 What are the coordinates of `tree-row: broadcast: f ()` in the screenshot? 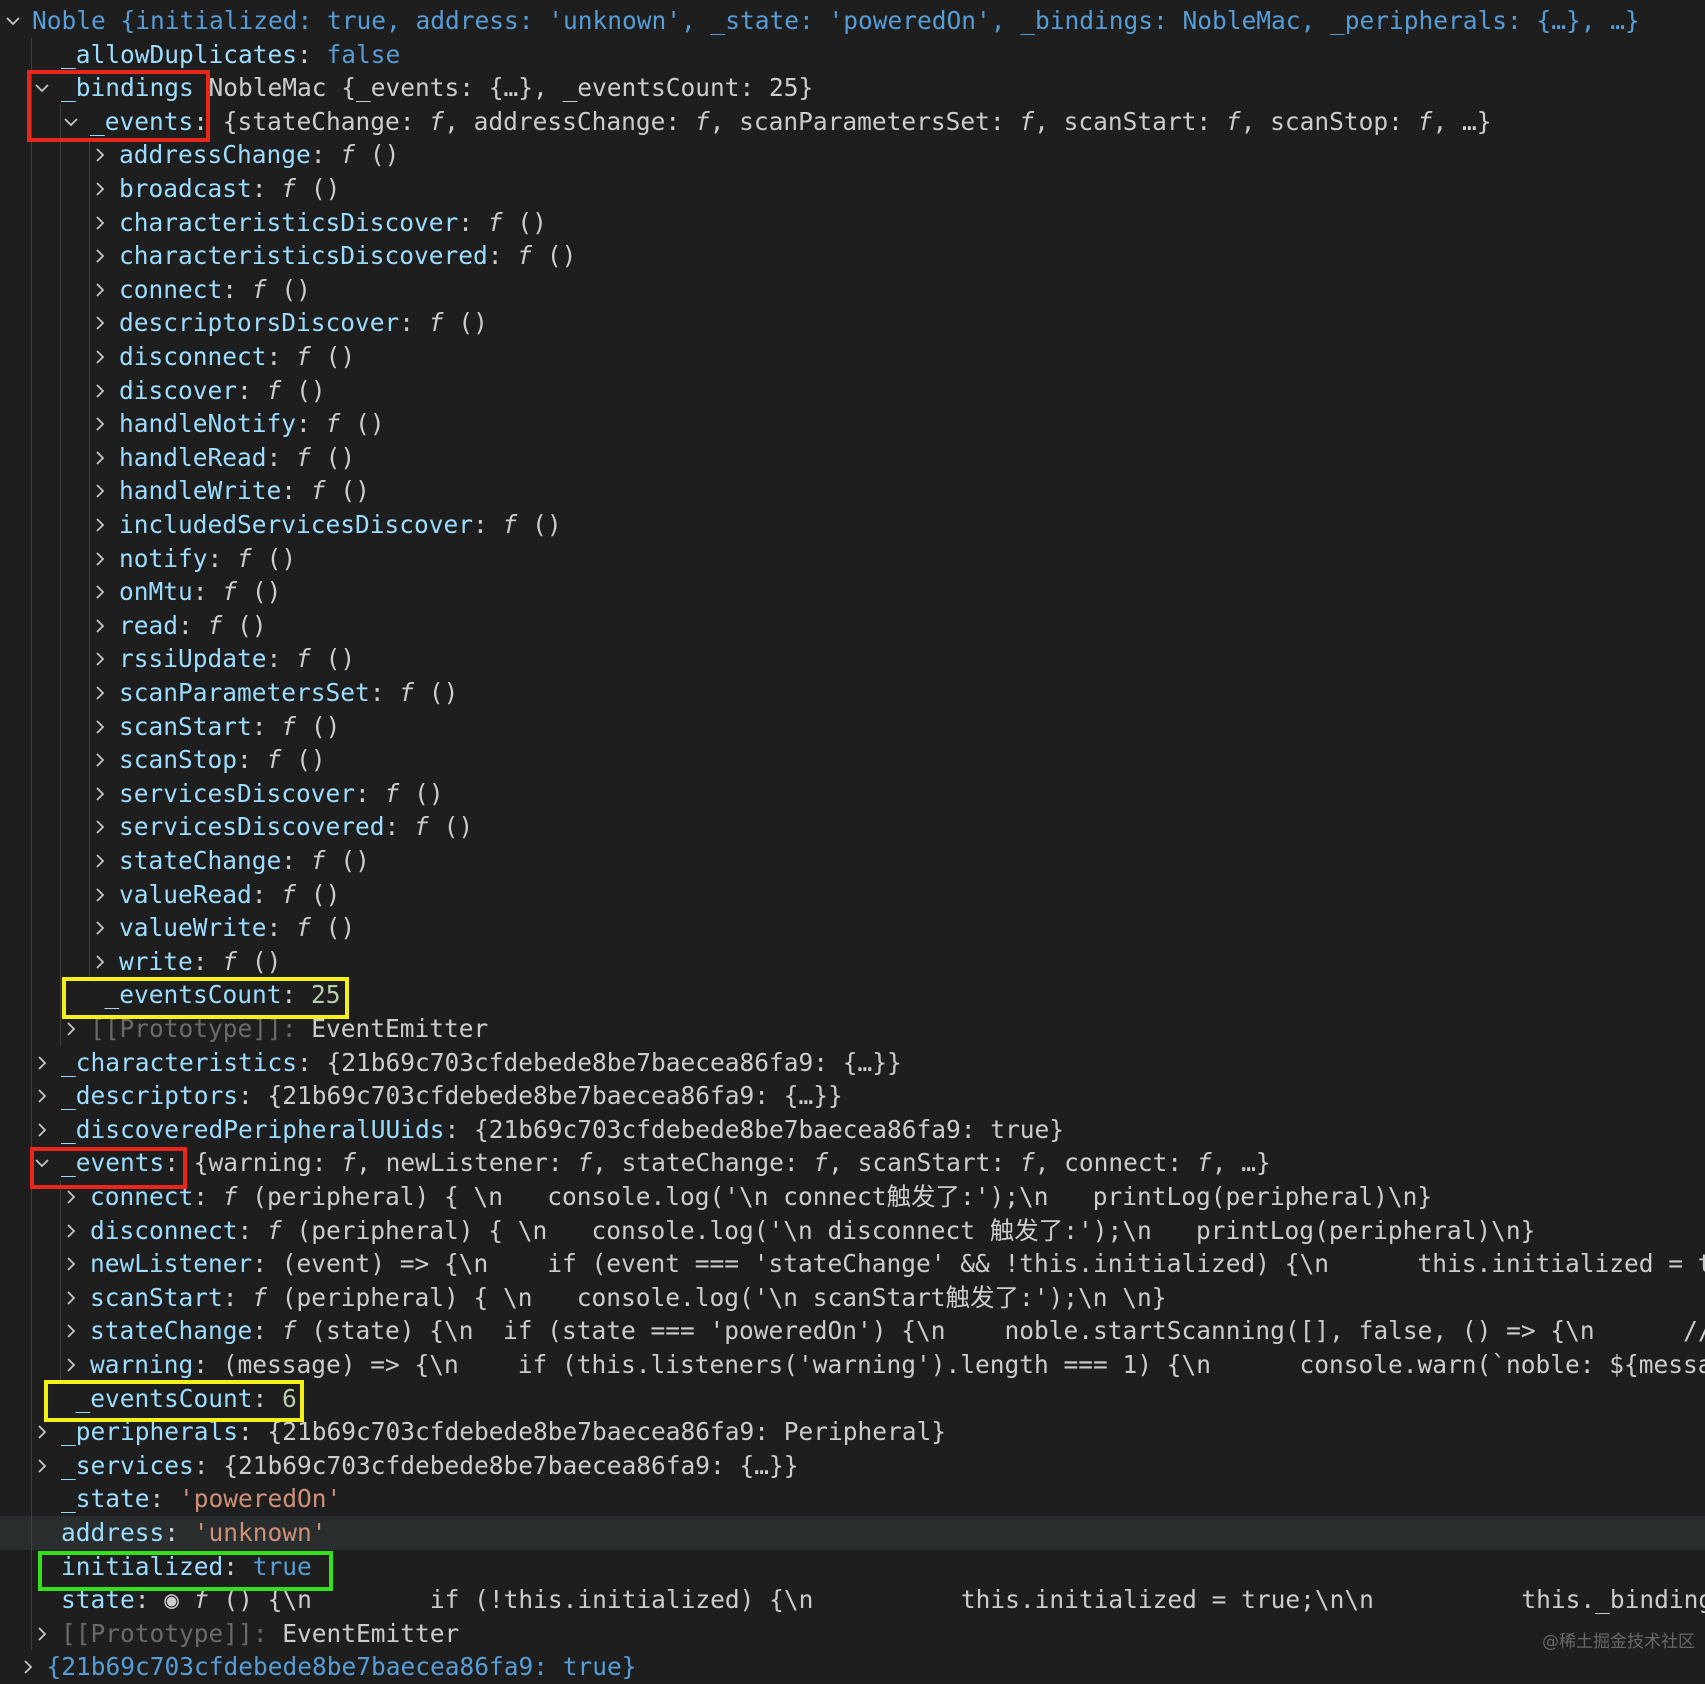 It's located at (852, 189).